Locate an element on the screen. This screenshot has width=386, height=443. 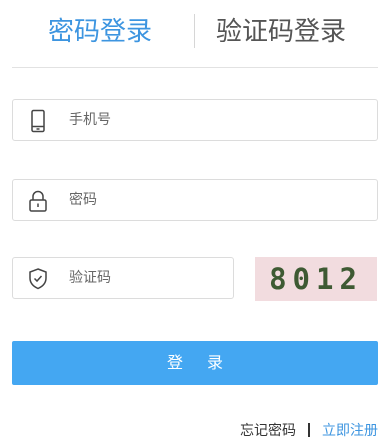
password-field: 密码 is located at coordinates (195, 200).